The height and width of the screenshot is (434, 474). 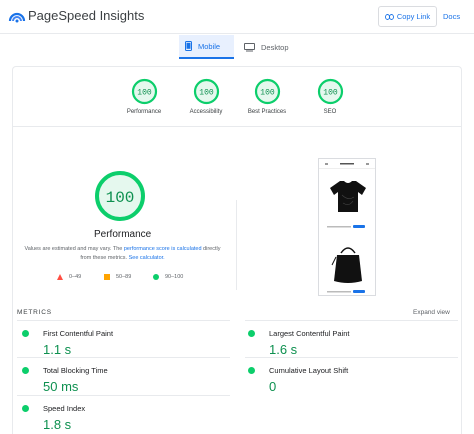 I want to click on metric-value: 1.1 s, so click(x=57, y=349).